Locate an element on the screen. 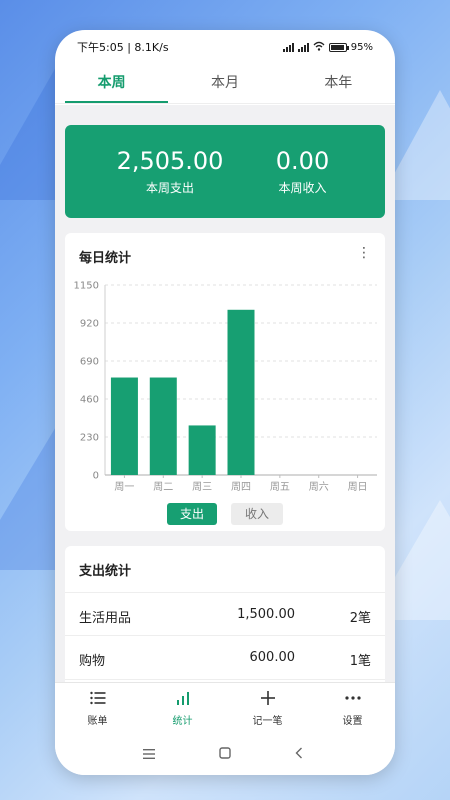 Image resolution: width=450 pixels, height=800 pixels. nav-label: 账单 is located at coordinates (97, 721).